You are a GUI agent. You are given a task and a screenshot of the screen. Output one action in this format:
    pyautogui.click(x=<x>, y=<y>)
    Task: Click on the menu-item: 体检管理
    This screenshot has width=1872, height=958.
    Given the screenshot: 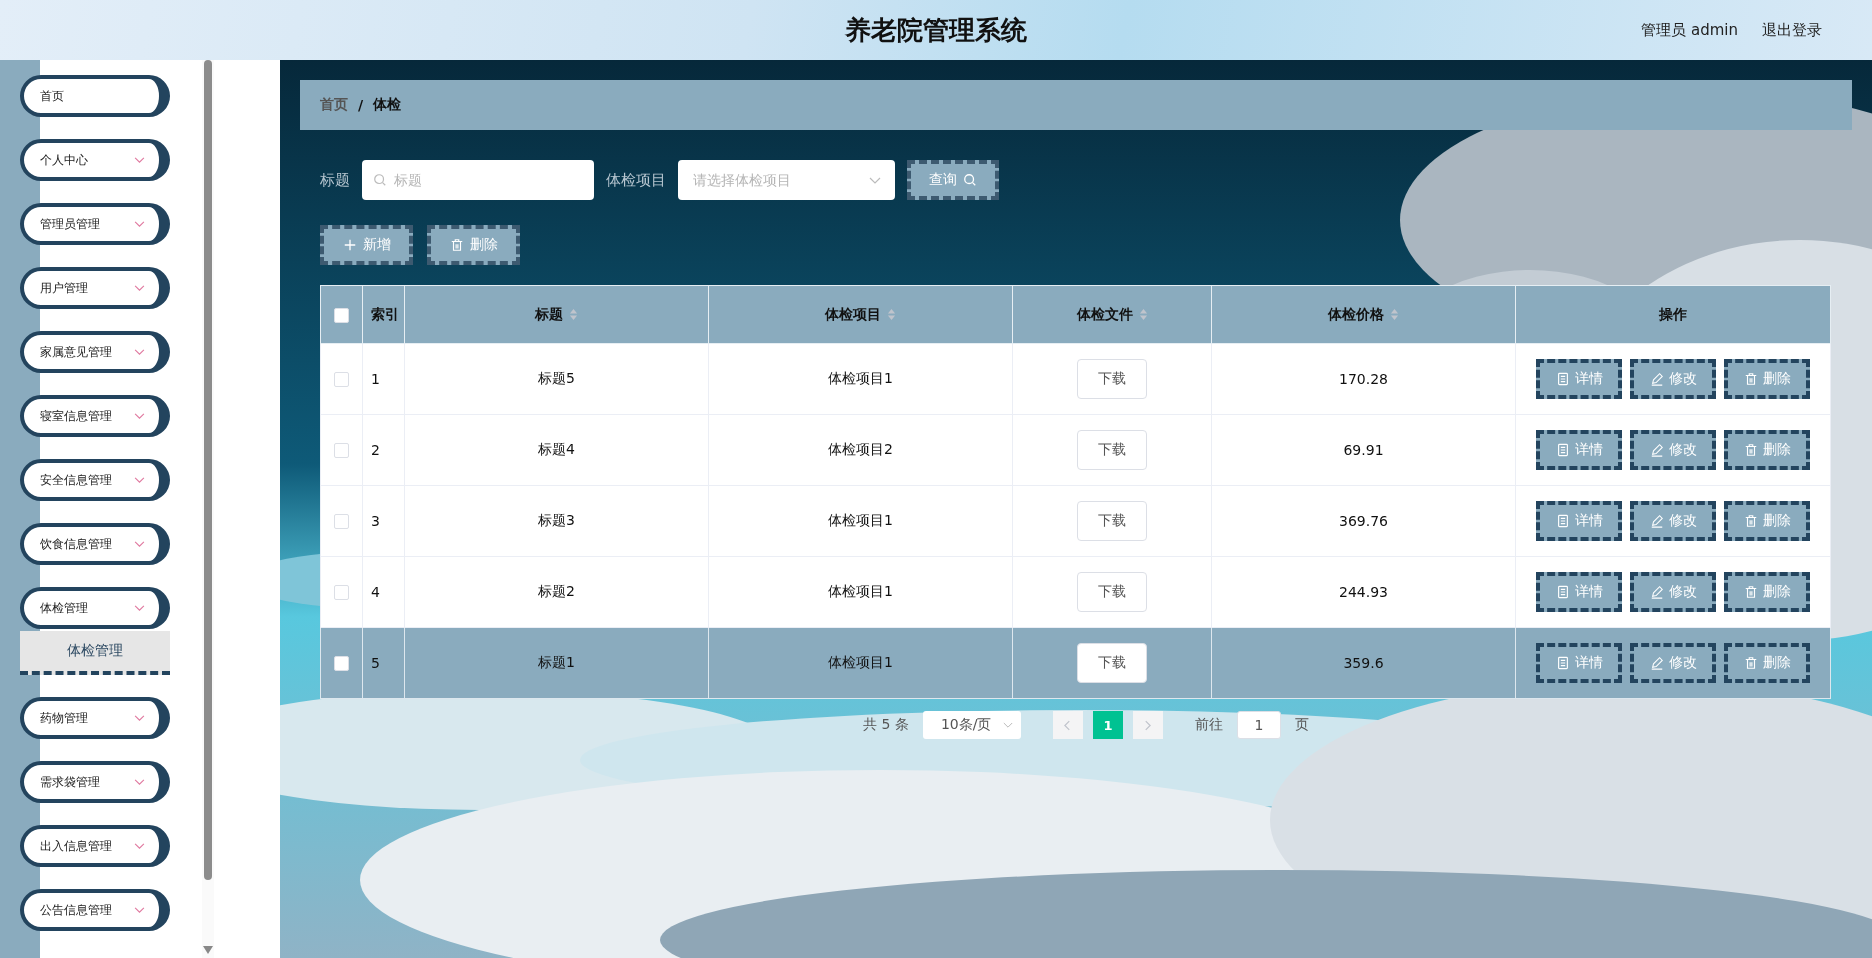 What is the action you would take?
    pyautogui.click(x=95, y=608)
    